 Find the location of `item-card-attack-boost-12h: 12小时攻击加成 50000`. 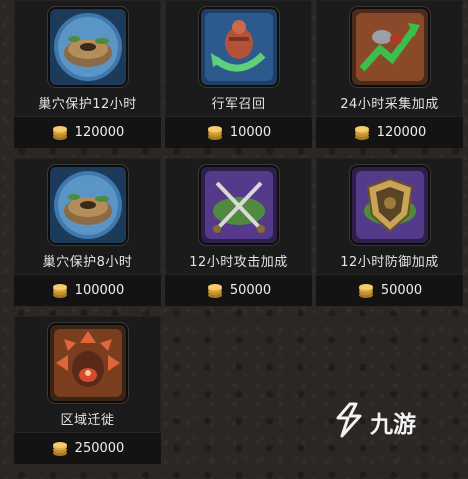

item-card-attack-boost-12h: 12小时攻击加成 50000 is located at coordinates (238, 232).